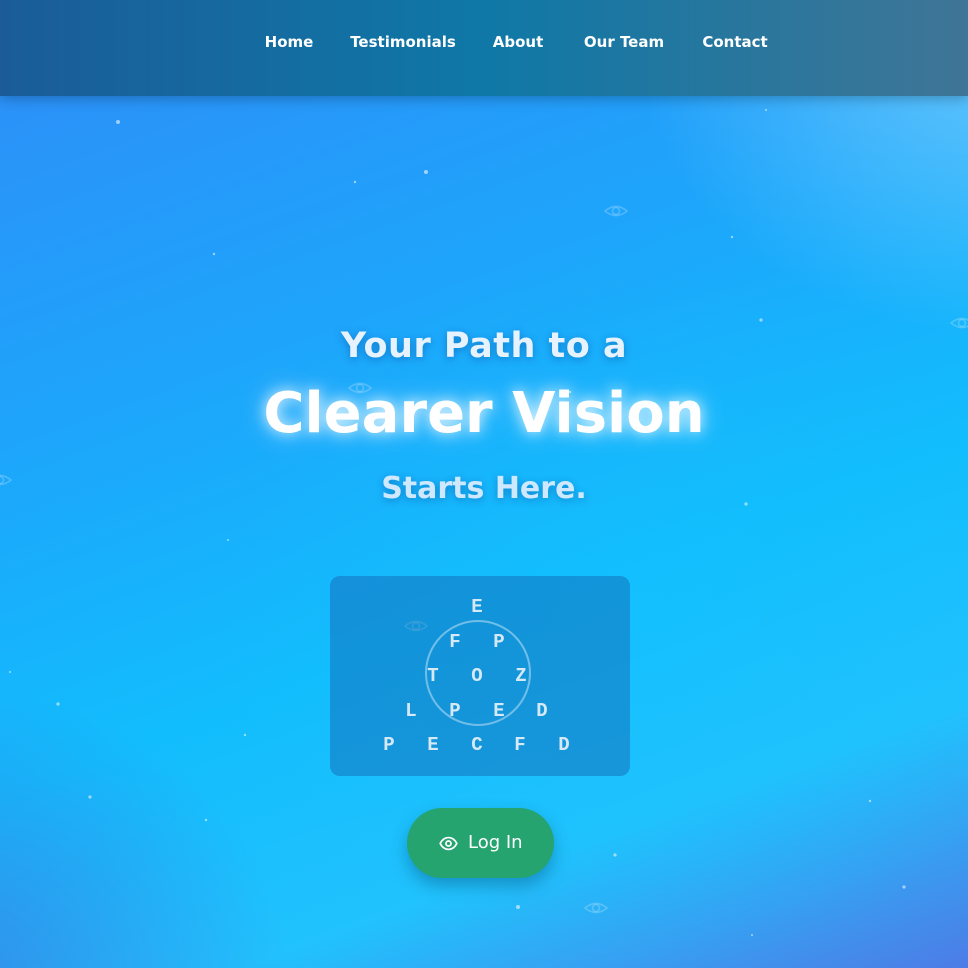  I want to click on hero-heading-line-2: Clearer Vision, so click(484, 413).